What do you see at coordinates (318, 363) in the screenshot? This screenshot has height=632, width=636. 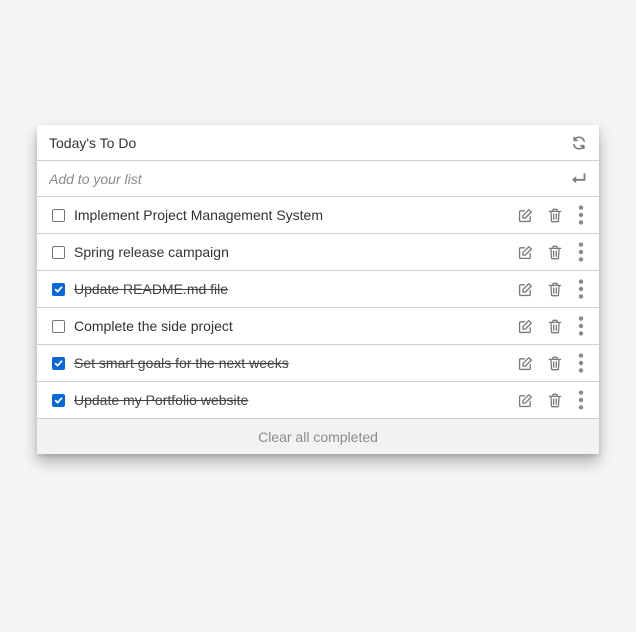 I see `list-item: Set smart goals for the next weeks` at bounding box center [318, 363].